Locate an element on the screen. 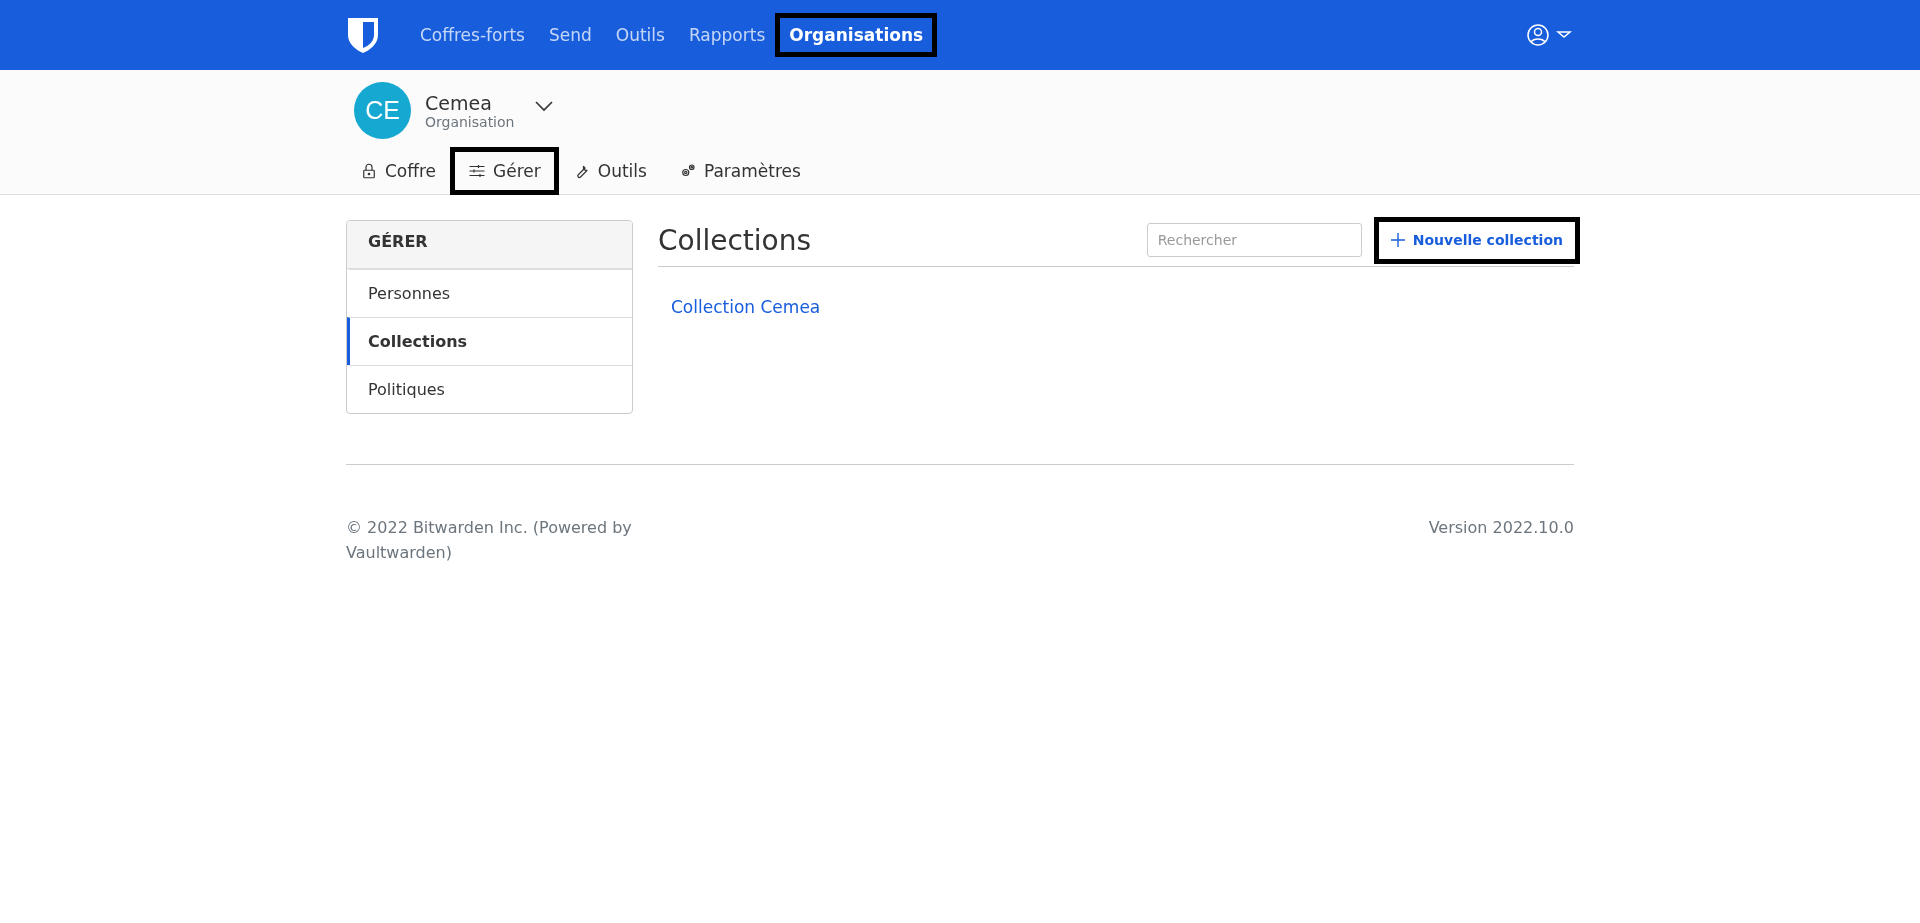 The image size is (1920, 923). sliders-icon is located at coordinates (477, 171).